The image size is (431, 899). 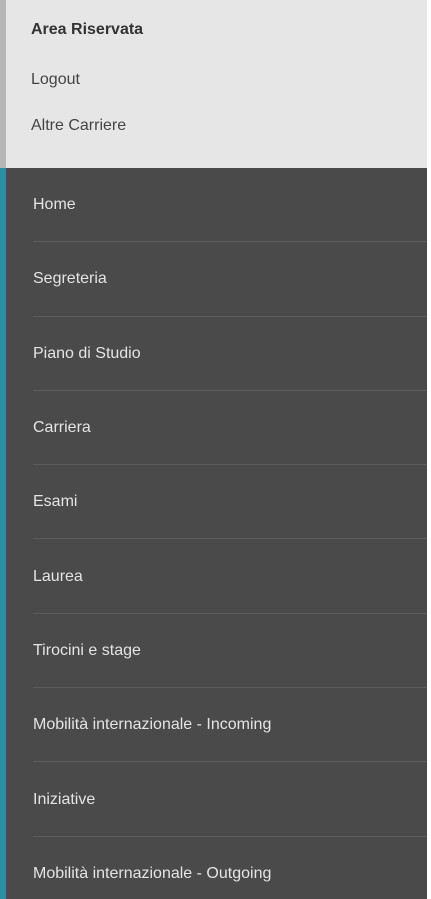 What do you see at coordinates (70, 279) in the screenshot?
I see `menu-item-label: Segreteria` at bounding box center [70, 279].